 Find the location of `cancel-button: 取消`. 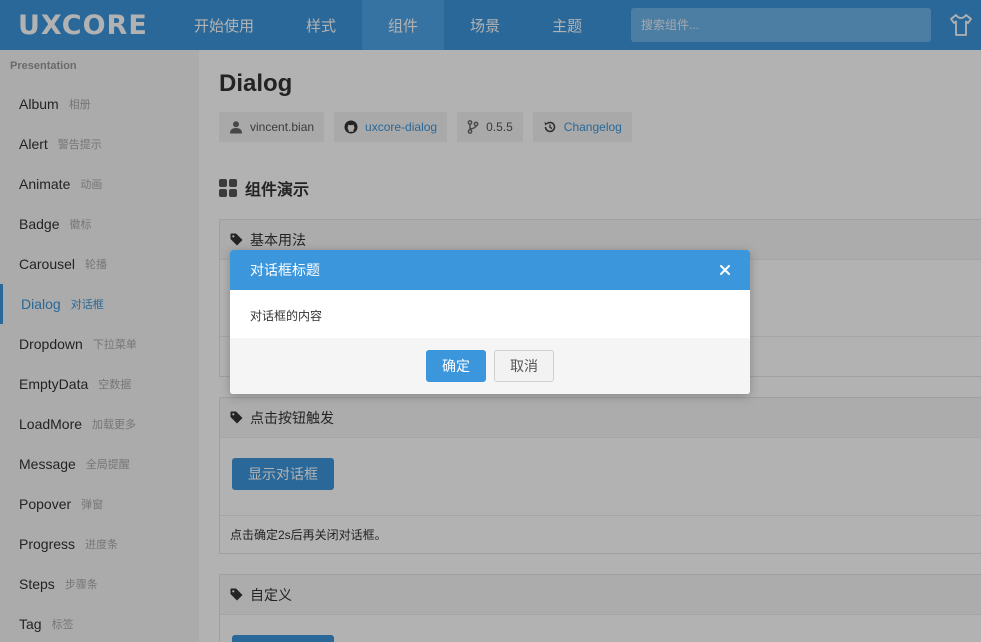

cancel-button: 取消 is located at coordinates (524, 366).